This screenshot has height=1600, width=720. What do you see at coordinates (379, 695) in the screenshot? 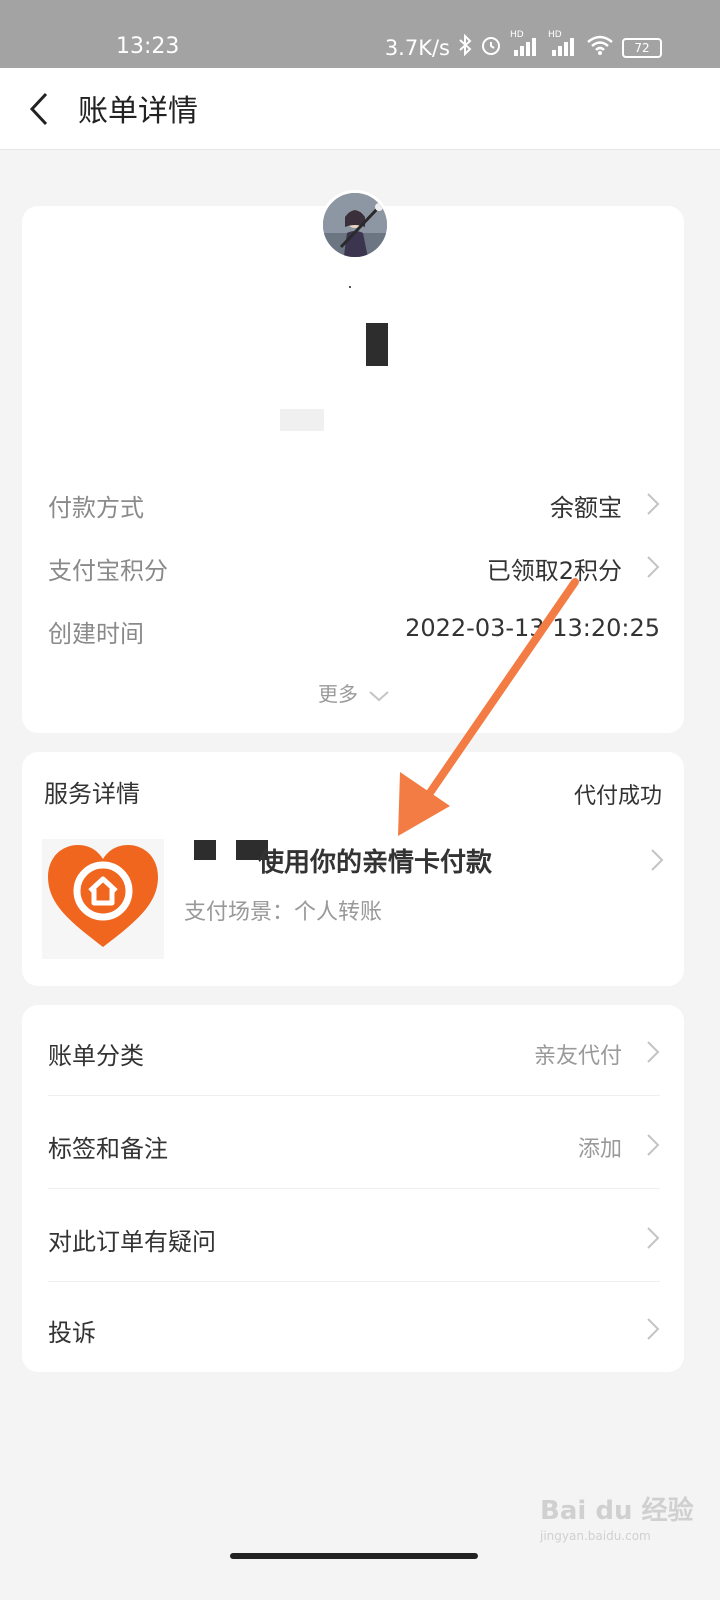
I see `chevron-down-icon` at bounding box center [379, 695].